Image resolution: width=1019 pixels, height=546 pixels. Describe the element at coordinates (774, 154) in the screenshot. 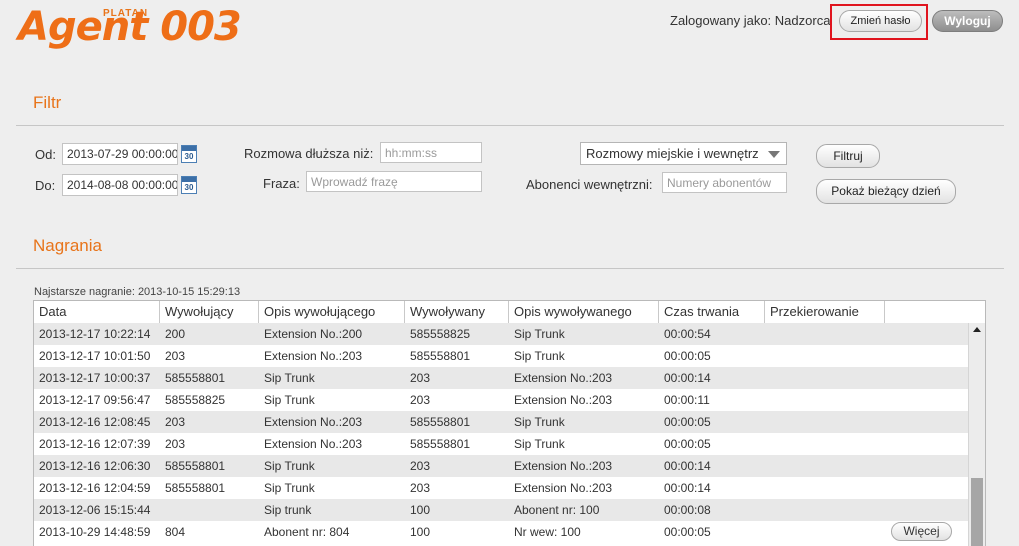

I see `chevron-down-icon` at that location.